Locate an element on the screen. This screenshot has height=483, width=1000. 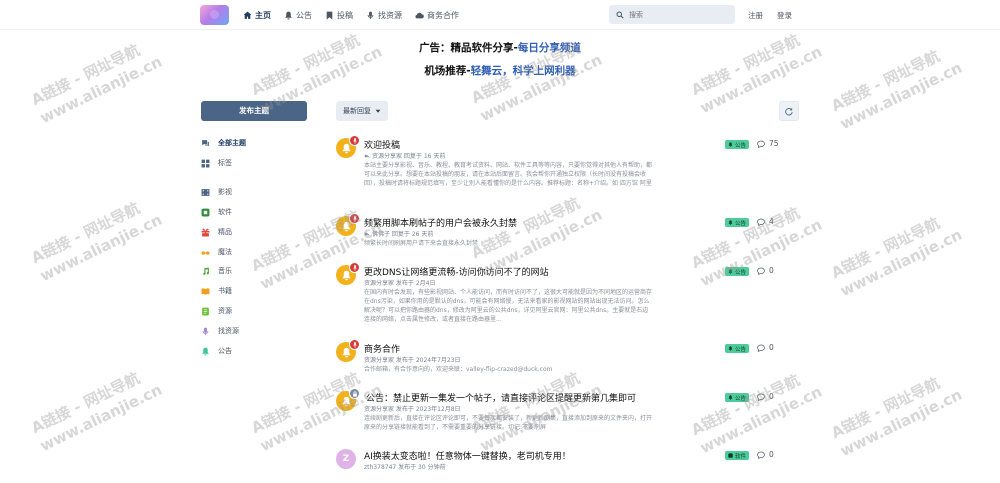
sidebar-item-resources: 资源 is located at coordinates (216, 311).